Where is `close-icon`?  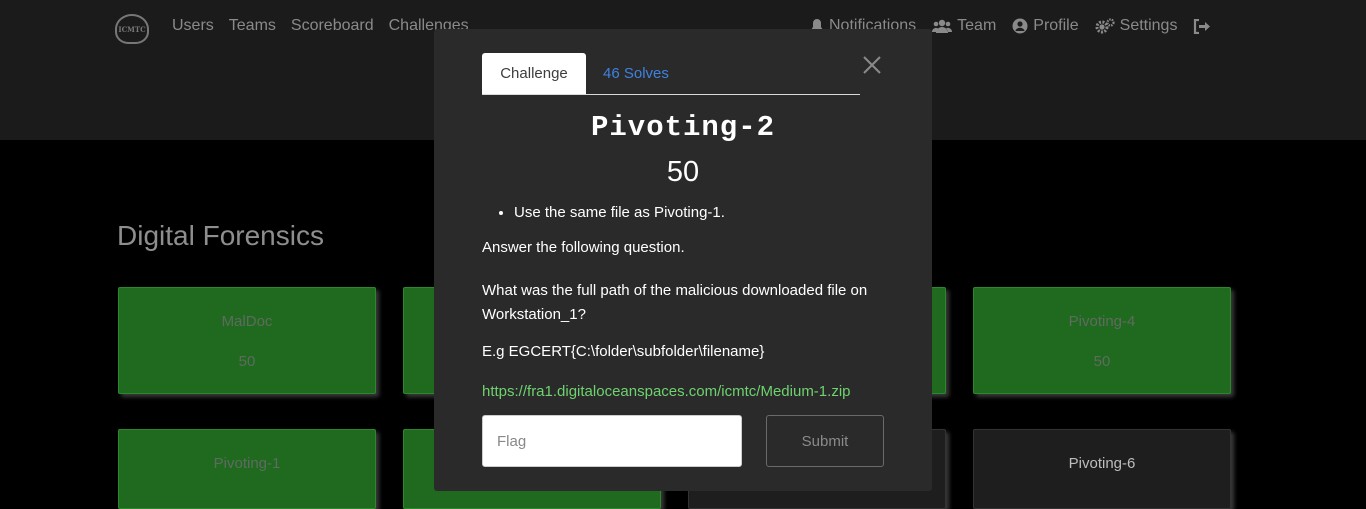
close-icon is located at coordinates (872, 65).